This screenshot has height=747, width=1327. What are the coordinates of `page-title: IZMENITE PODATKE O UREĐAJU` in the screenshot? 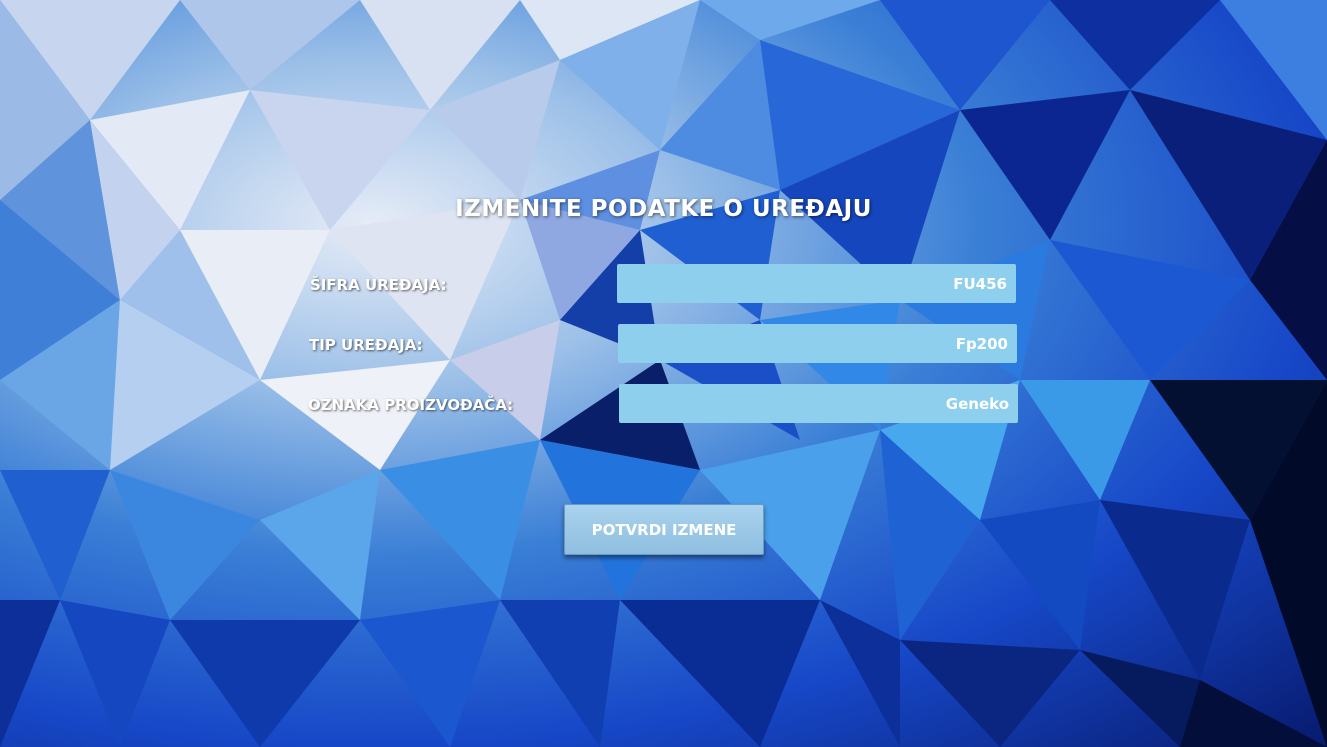 It's located at (663, 209).